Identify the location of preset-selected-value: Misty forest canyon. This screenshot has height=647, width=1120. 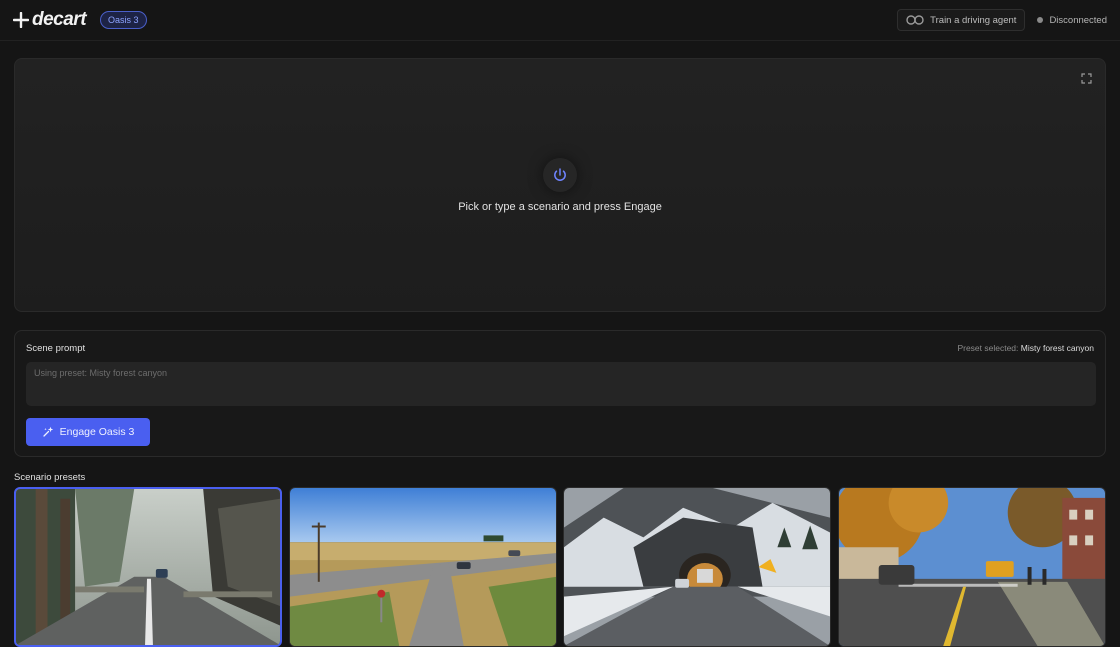
(1057, 348).